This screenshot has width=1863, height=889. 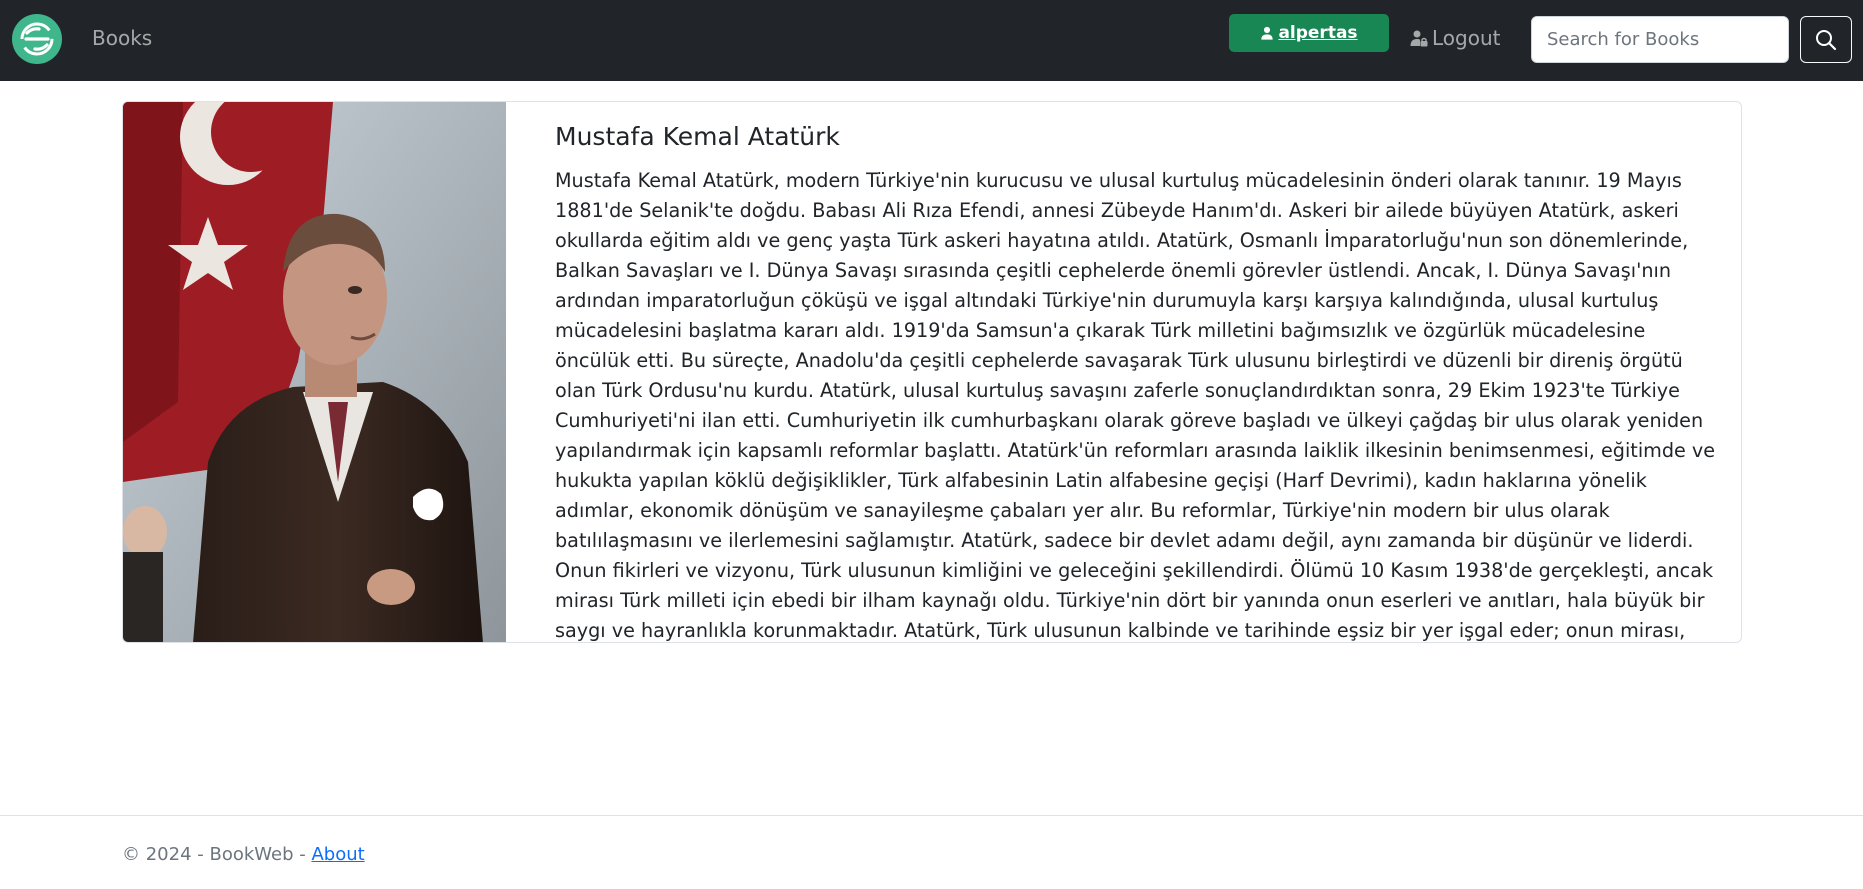 What do you see at coordinates (217, 854) in the screenshot?
I see `footer-copyright: © 2024 - BookWeb -` at bounding box center [217, 854].